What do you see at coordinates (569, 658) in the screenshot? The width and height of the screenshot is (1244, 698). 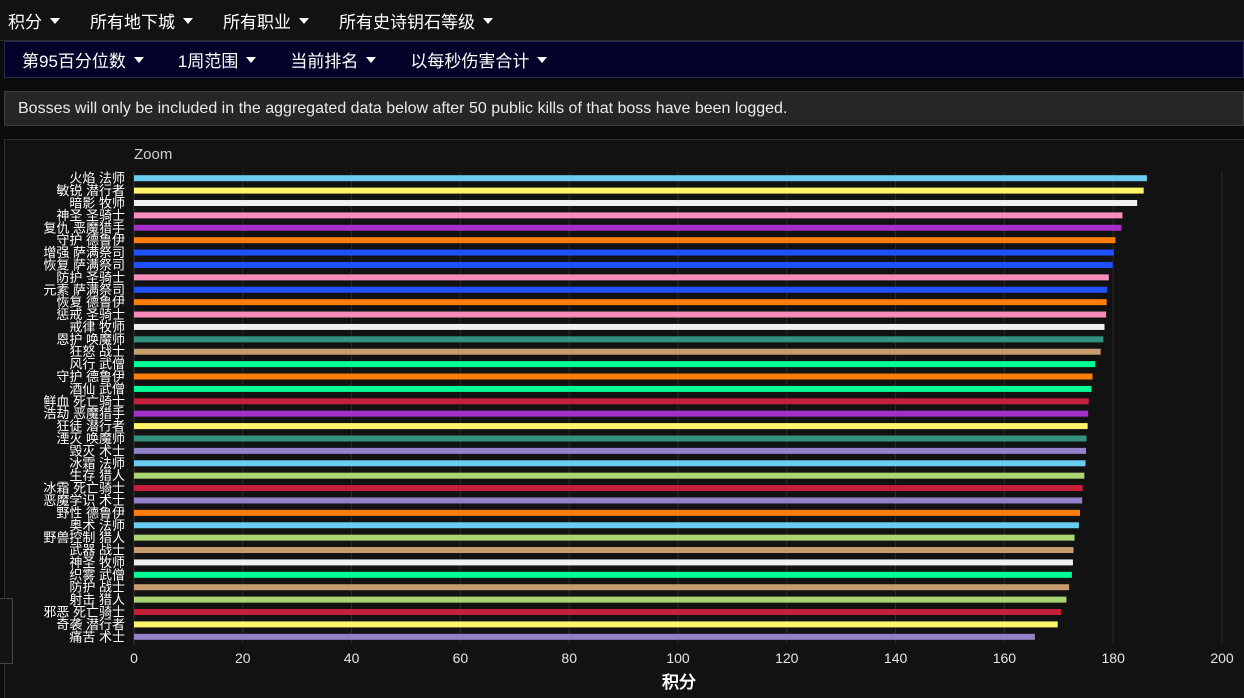 I see `x-tick-label: 80` at bounding box center [569, 658].